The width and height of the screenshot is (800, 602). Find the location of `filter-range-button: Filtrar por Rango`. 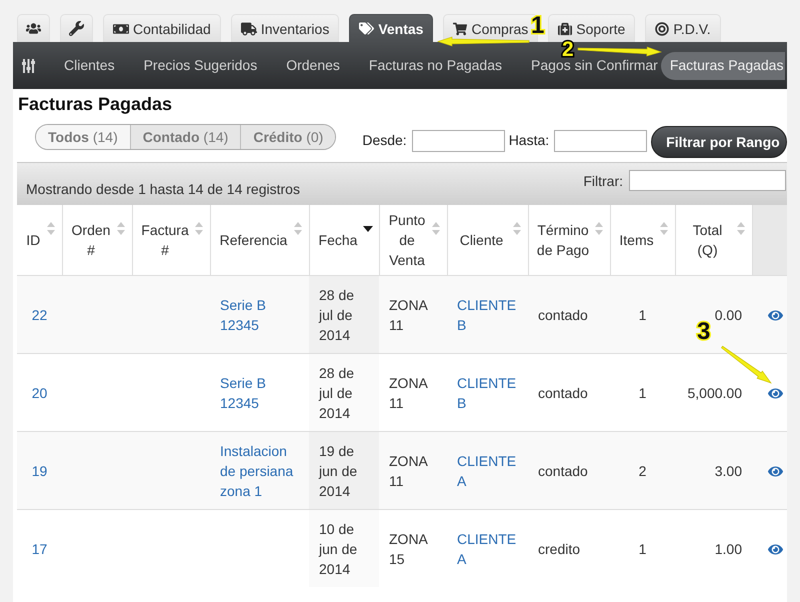

filter-range-button: Filtrar por Rango is located at coordinates (719, 142).